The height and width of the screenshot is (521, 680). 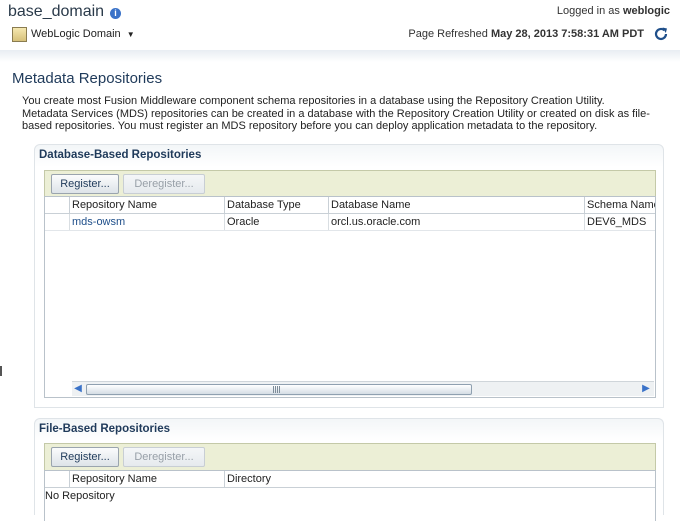 I want to click on refresh-timestamp: May 28, 2013 7:58:31 AM PDT, so click(x=567, y=34).